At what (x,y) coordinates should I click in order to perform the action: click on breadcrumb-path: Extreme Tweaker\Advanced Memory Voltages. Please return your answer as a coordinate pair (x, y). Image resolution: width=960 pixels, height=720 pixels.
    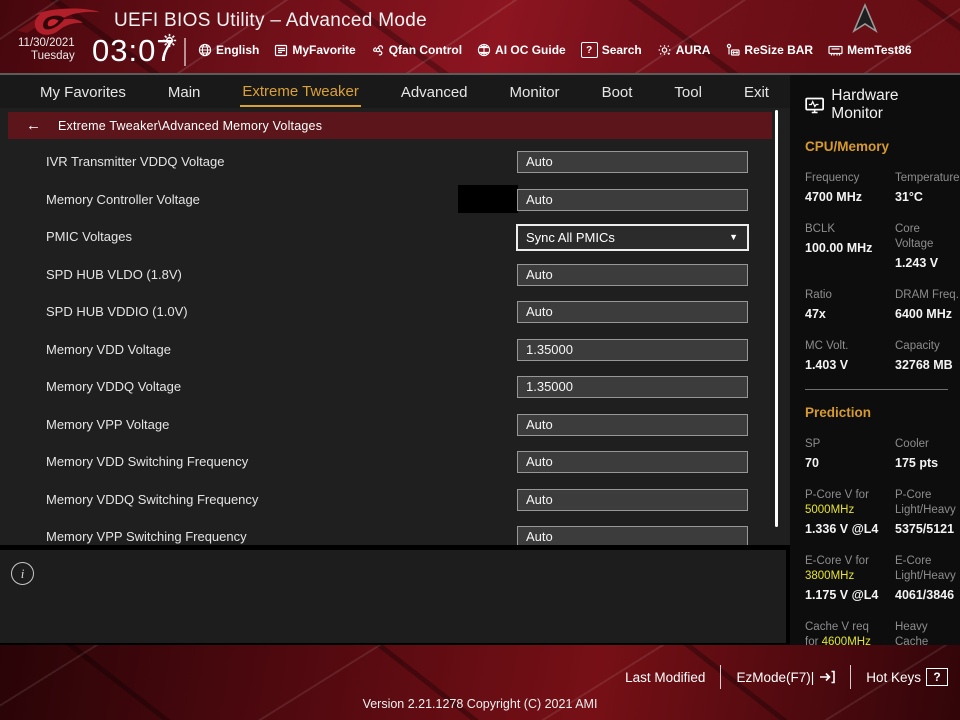
    Looking at the image, I should click on (190, 125).